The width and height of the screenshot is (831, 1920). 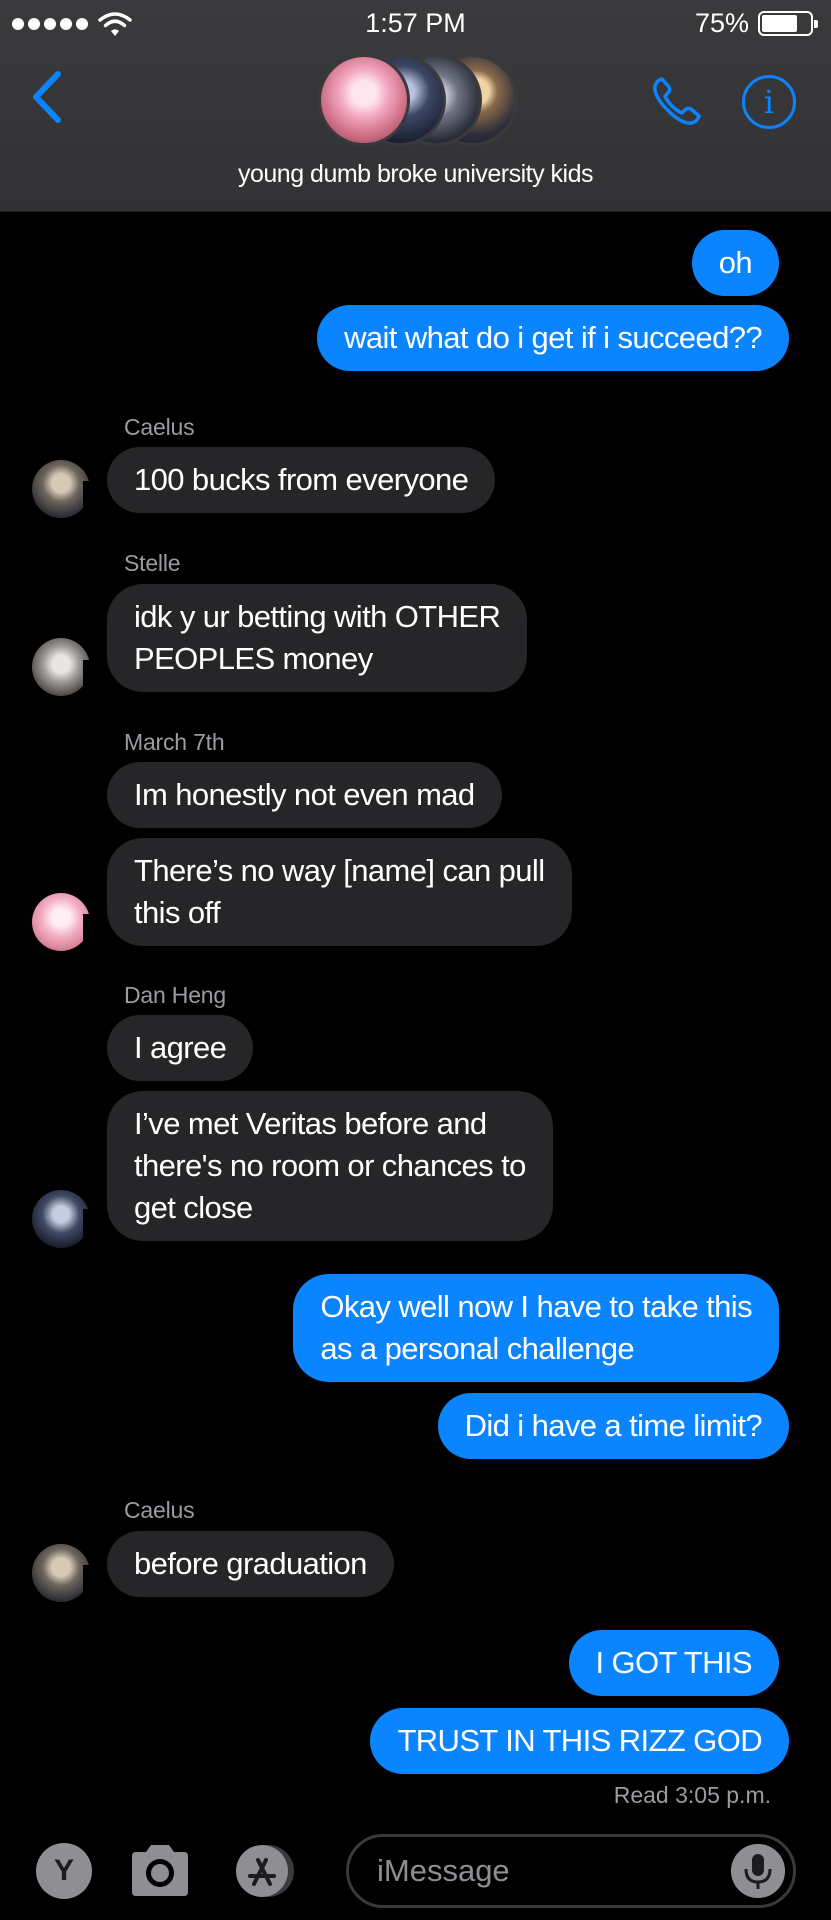 I want to click on info-icon: i, so click(x=769, y=102).